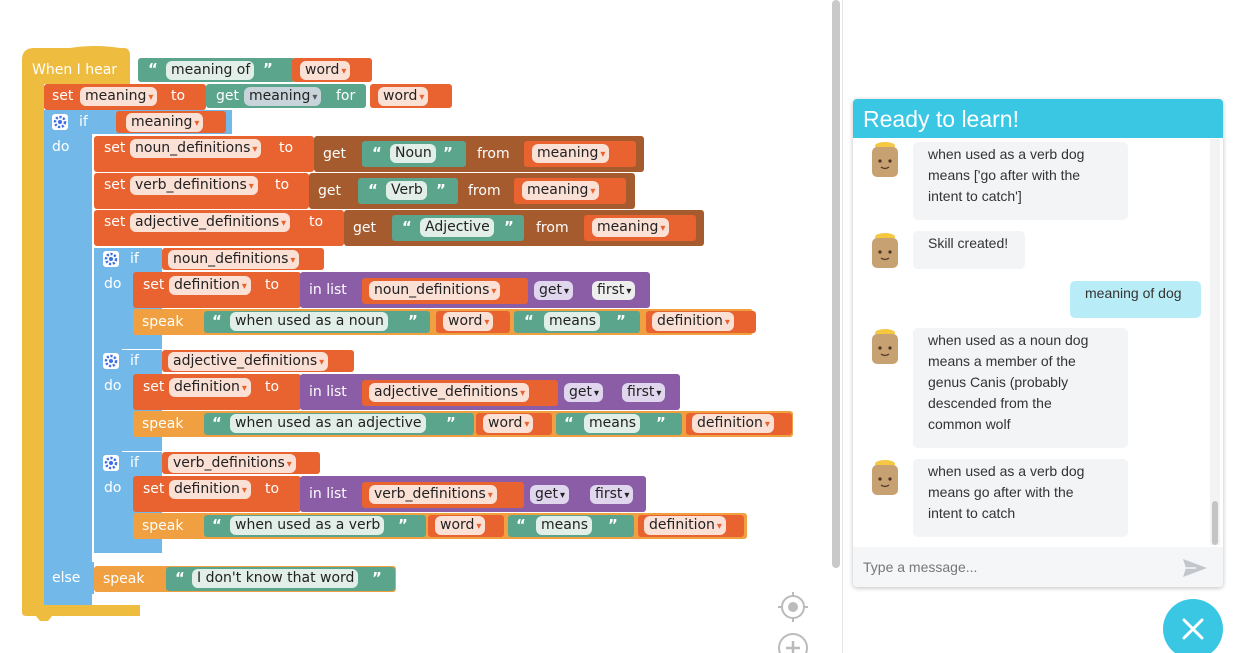 The width and height of the screenshot is (1255, 653). Describe the element at coordinates (210, 70) in the screenshot. I see `hear-phrase-field: meaning of` at that location.